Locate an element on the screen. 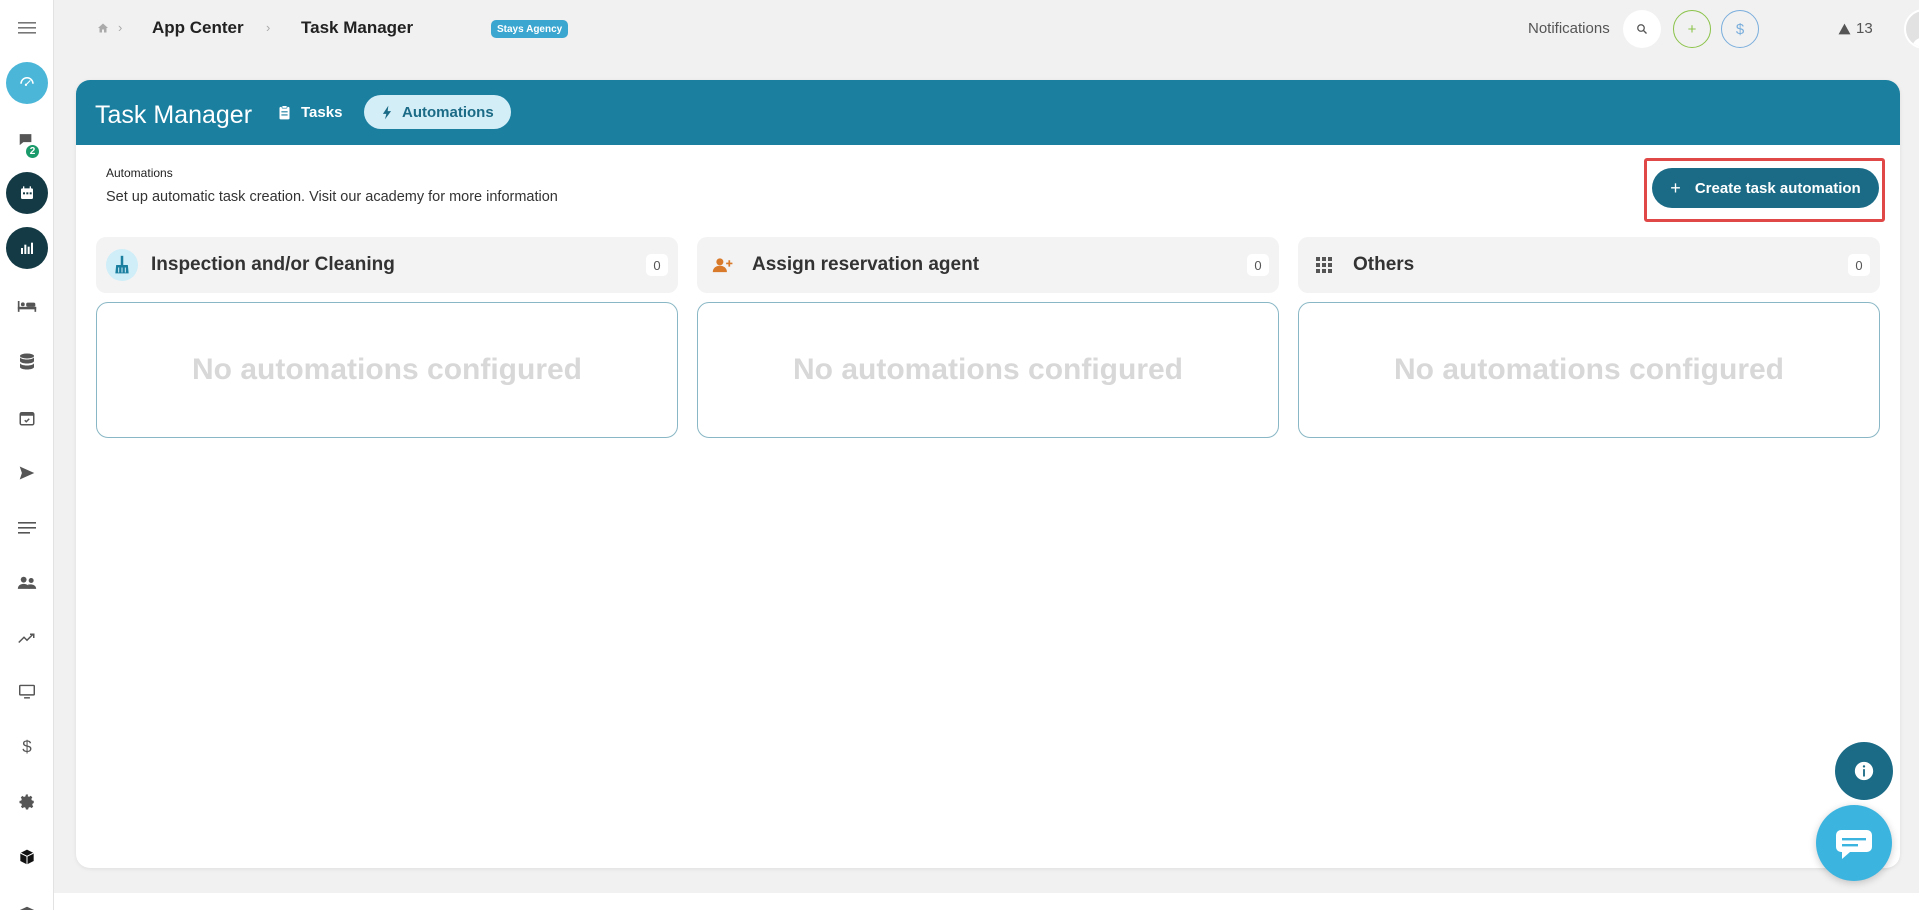 This screenshot has height=910, width=1919. dashboard-icon is located at coordinates (27, 83).